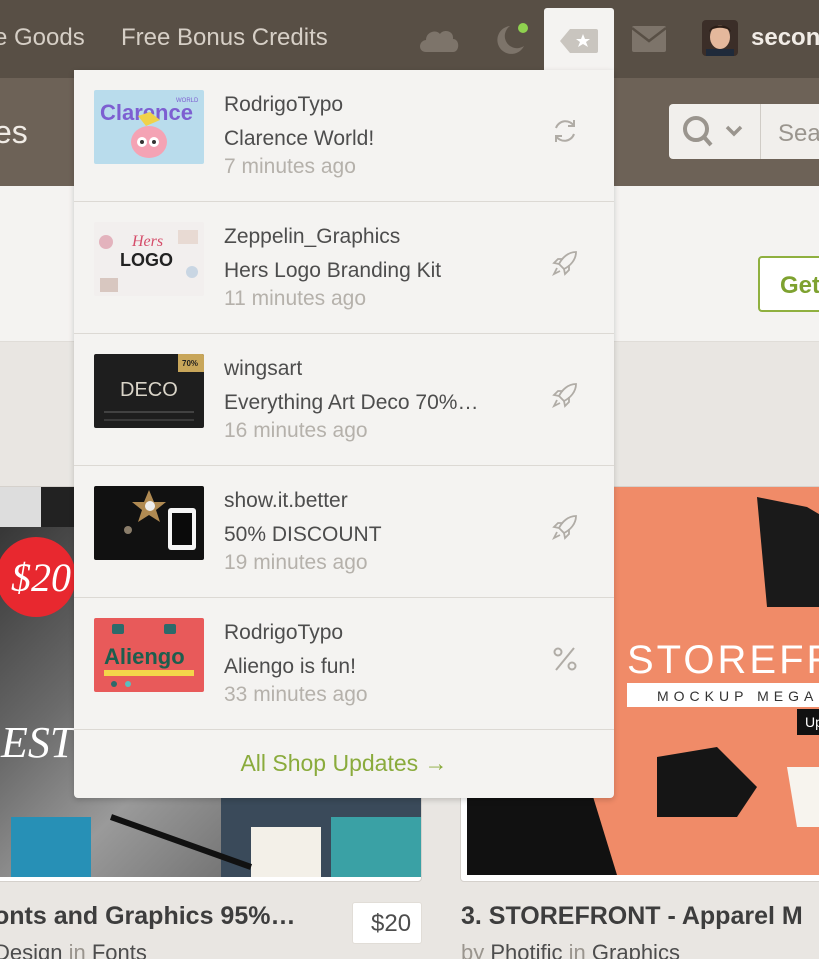 Image resolution: width=819 pixels, height=959 pixels. What do you see at coordinates (41, 577) in the screenshot?
I see `svg-text: $20` at bounding box center [41, 577].